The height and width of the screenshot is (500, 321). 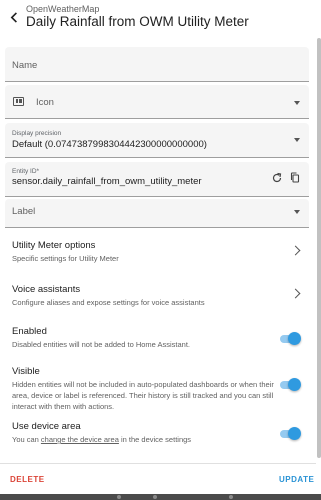 What do you see at coordinates (27, 479) in the screenshot?
I see `delete-button: DELETE` at bounding box center [27, 479].